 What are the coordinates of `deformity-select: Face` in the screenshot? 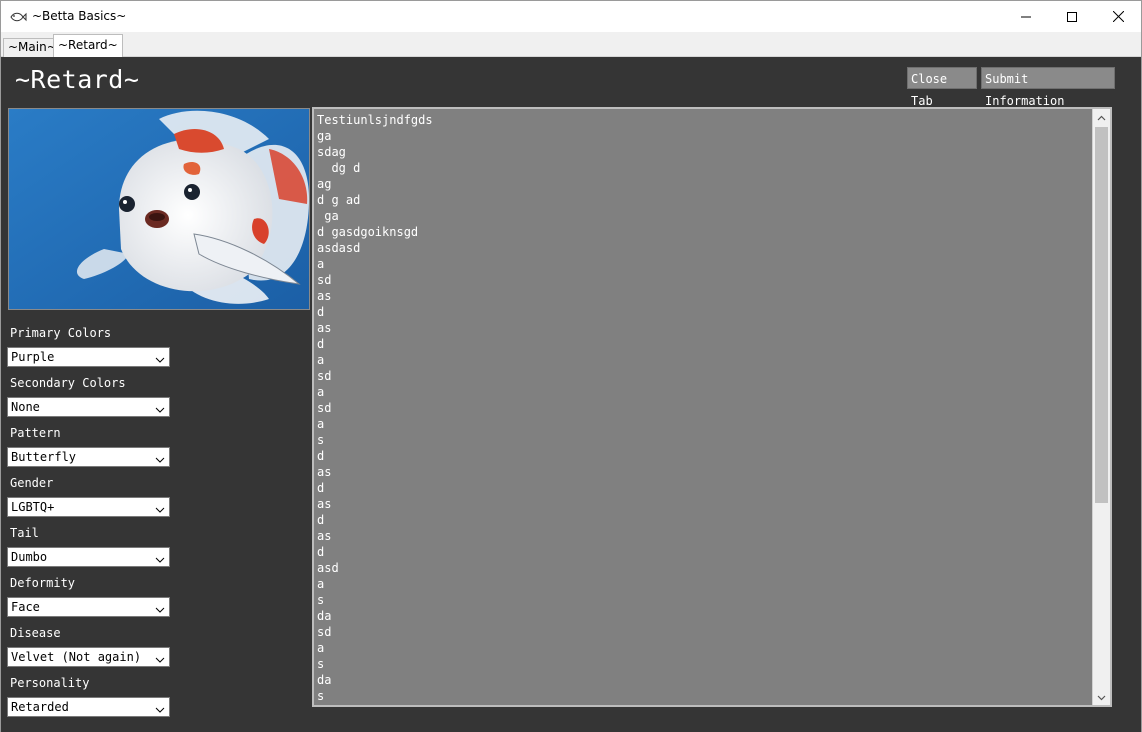 It's located at (88, 607).